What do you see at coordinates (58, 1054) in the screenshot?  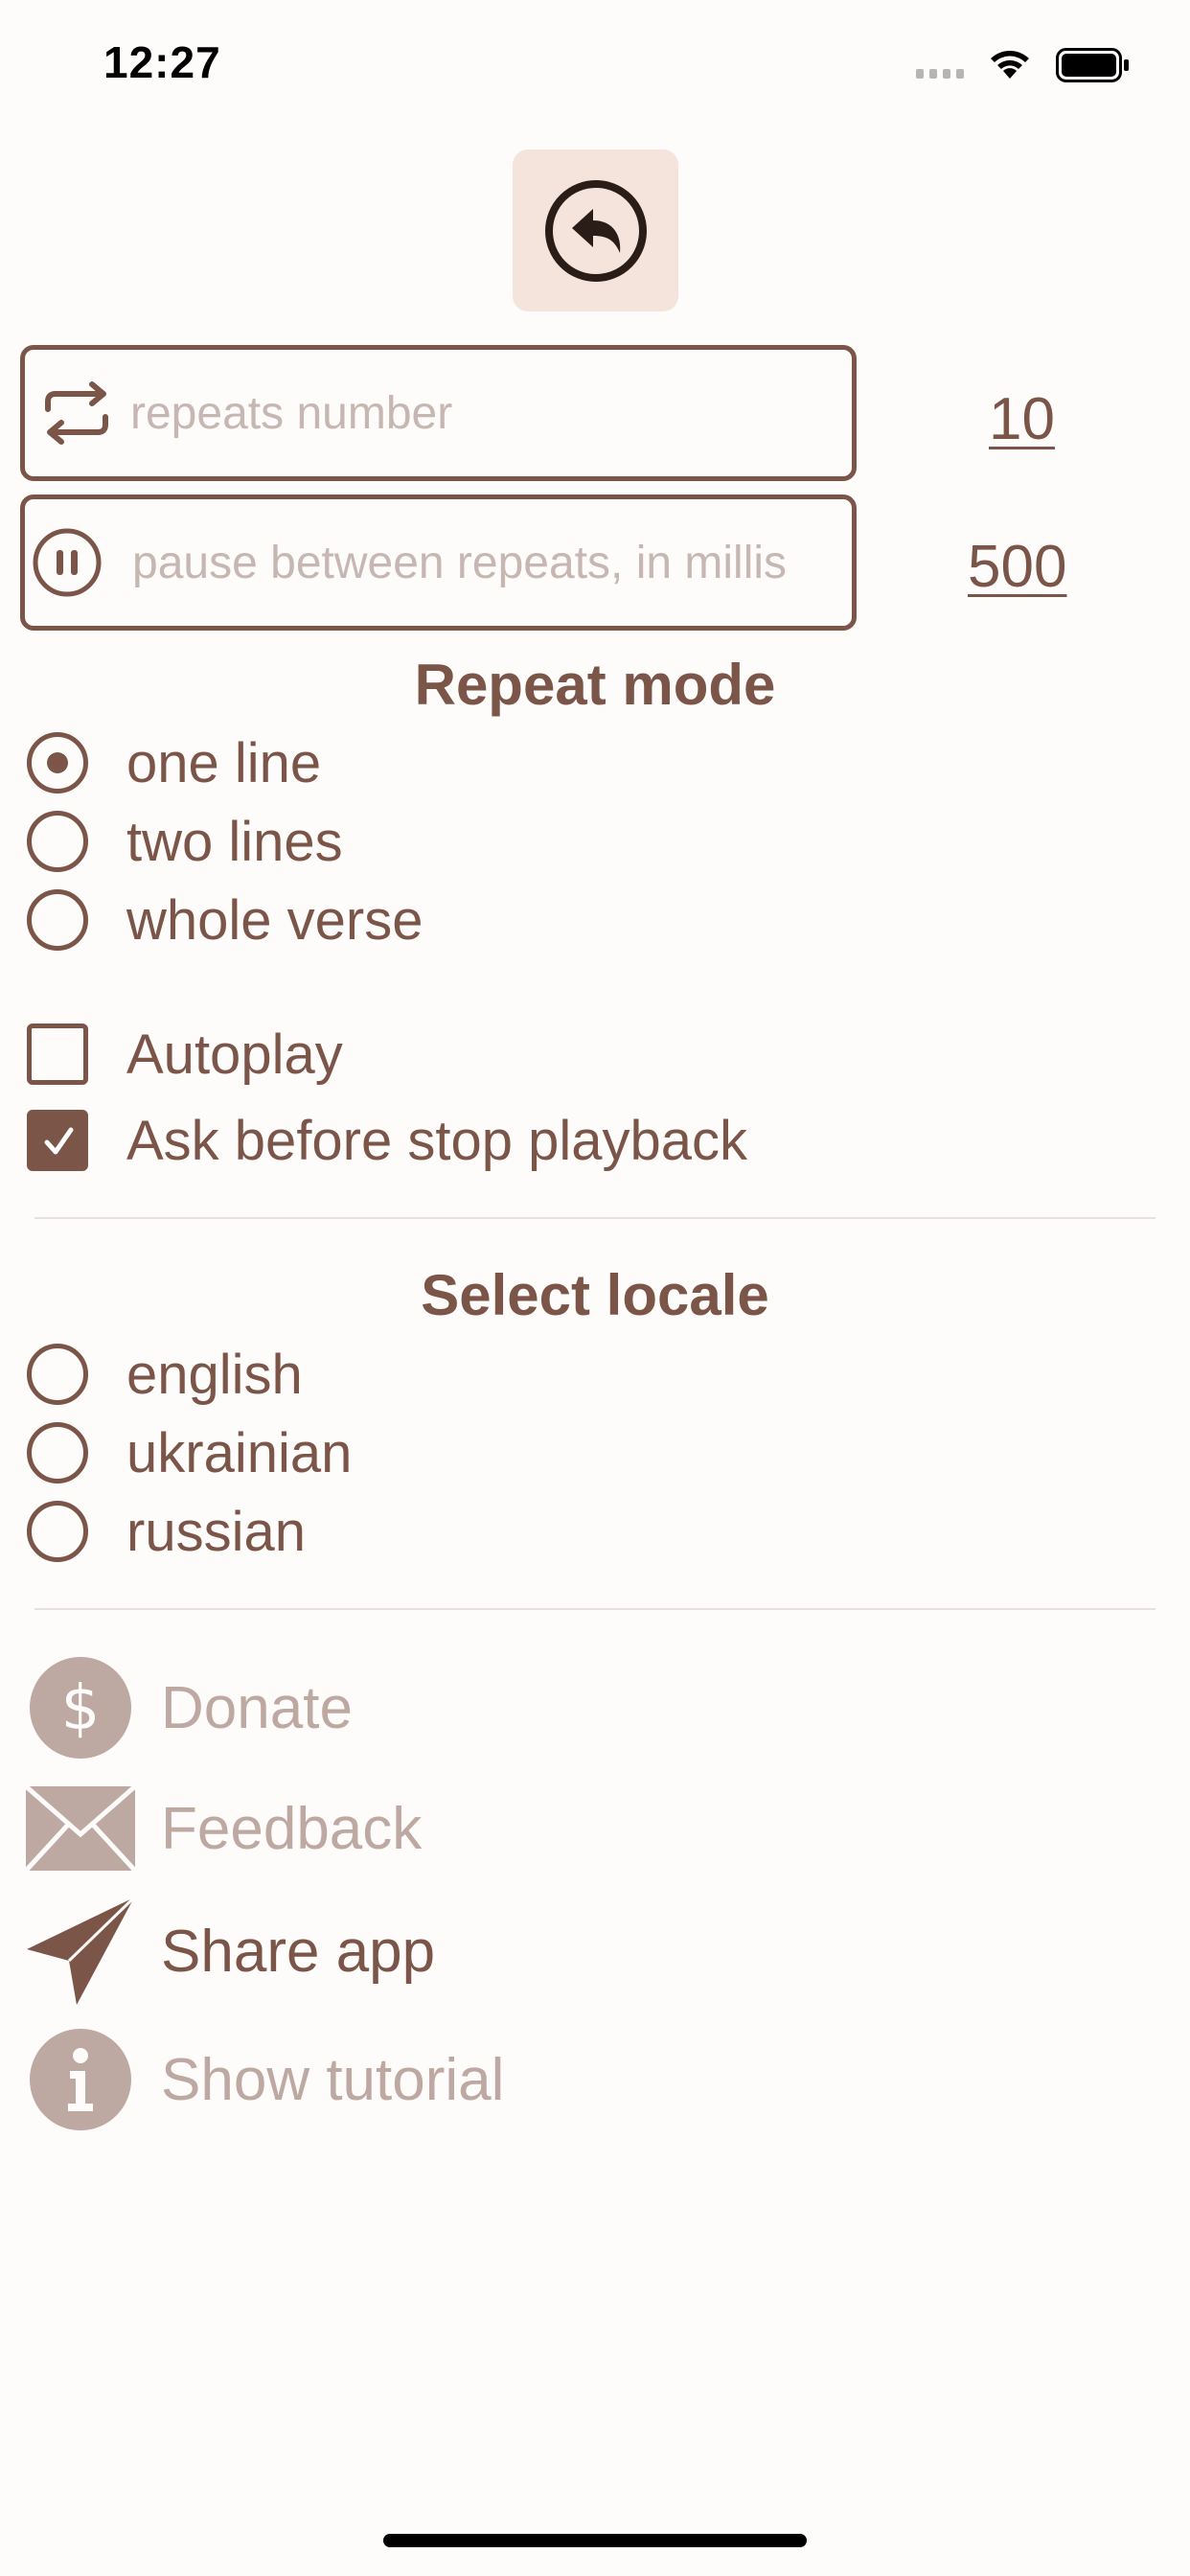 I see `autoplay-checkbox` at bounding box center [58, 1054].